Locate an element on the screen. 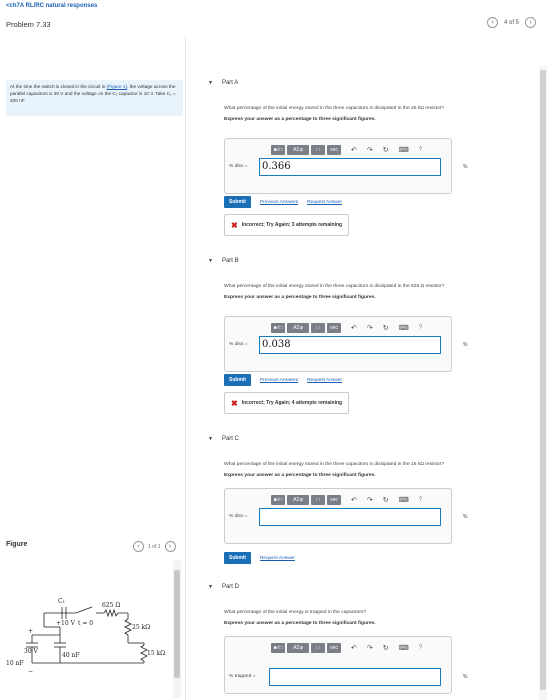 Image resolution: width=548 pixels, height=700 pixels. back-to-assignment-link: <ch7A RL/RC natural responses is located at coordinates (51, 6).